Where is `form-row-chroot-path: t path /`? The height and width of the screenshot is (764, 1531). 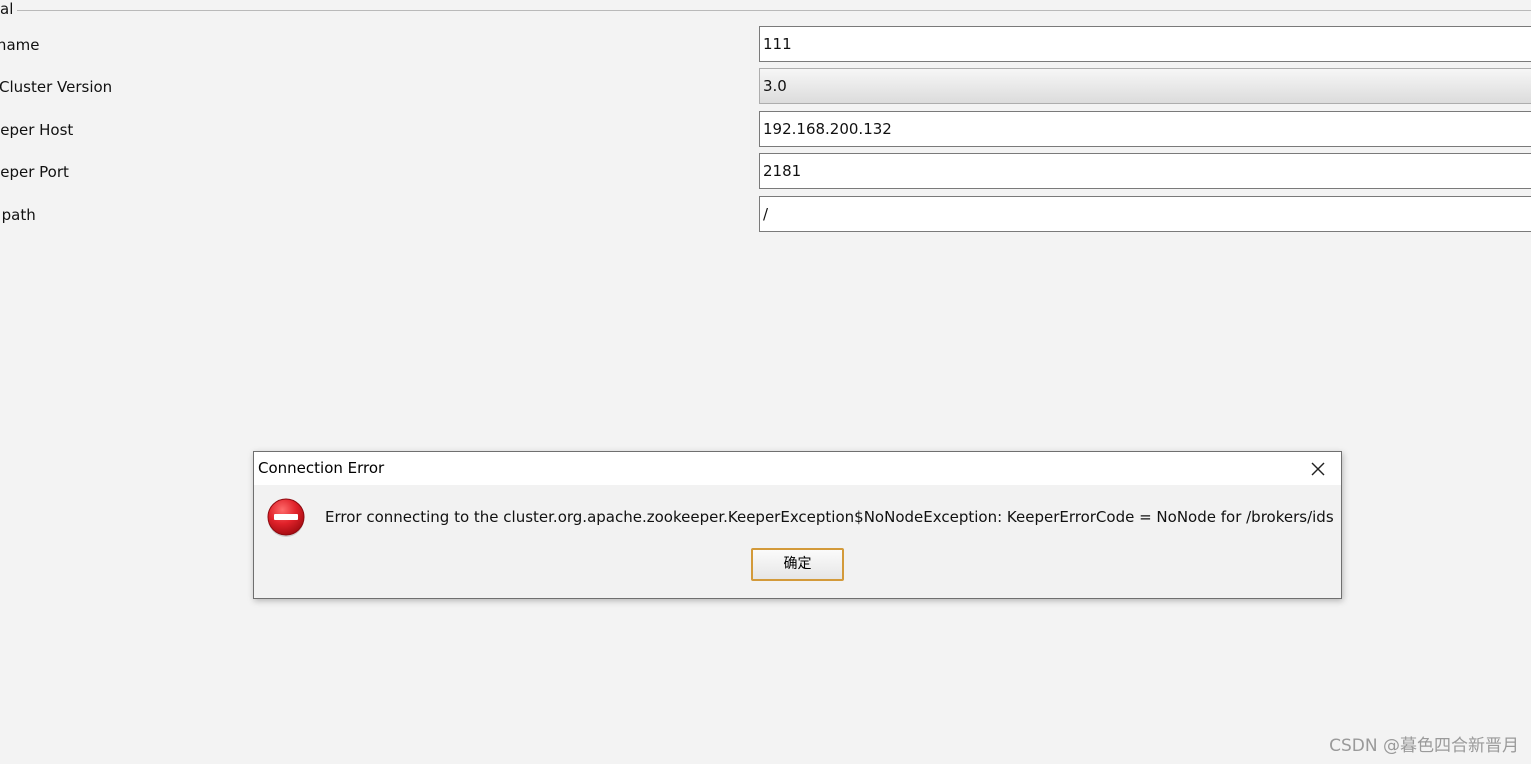 form-row-chroot-path: t path / is located at coordinates (765, 215).